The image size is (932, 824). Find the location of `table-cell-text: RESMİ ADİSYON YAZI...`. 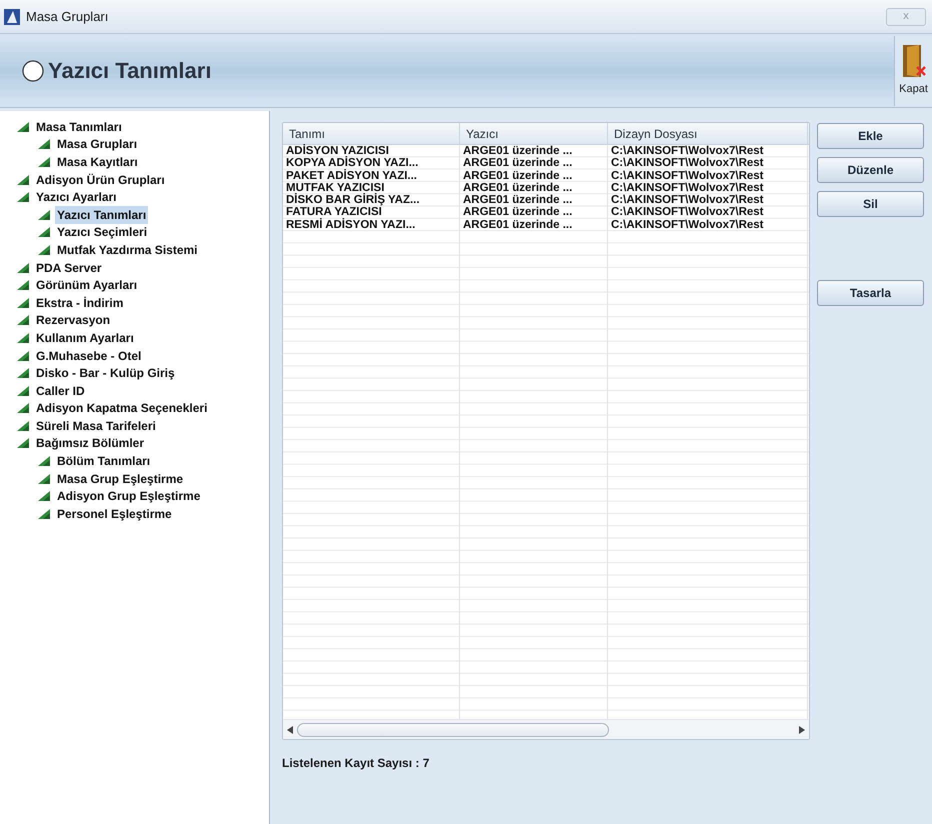

table-cell-text: RESMİ ADİSYON YAZI... is located at coordinates (350, 225).